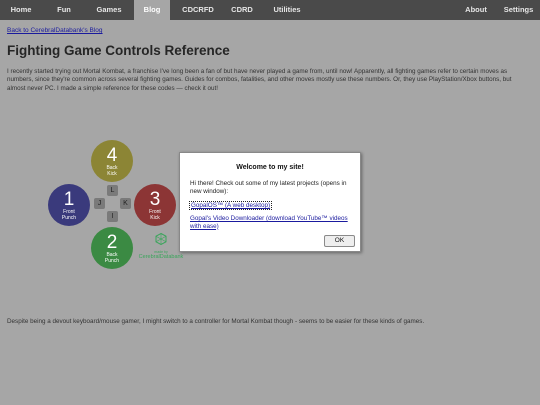 Image resolution: width=540 pixels, height=405 pixels. Describe the element at coordinates (339, 241) in the screenshot. I see `ok-button: OK` at that location.